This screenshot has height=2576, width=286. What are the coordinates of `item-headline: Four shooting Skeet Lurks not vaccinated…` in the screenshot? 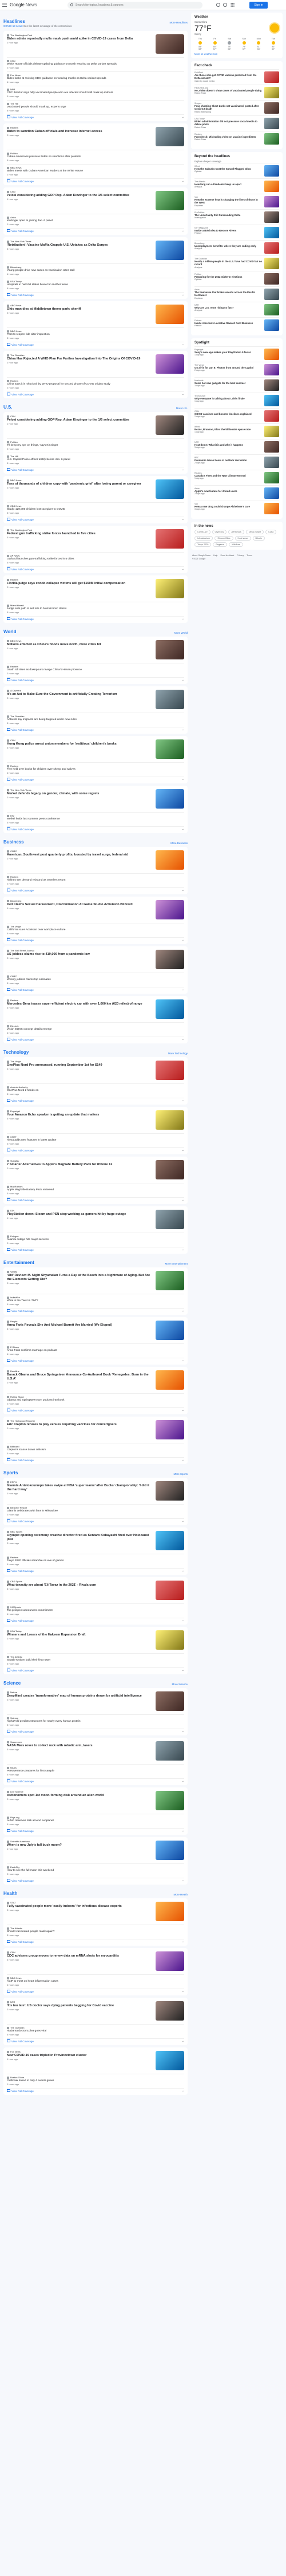 It's located at (228, 108).